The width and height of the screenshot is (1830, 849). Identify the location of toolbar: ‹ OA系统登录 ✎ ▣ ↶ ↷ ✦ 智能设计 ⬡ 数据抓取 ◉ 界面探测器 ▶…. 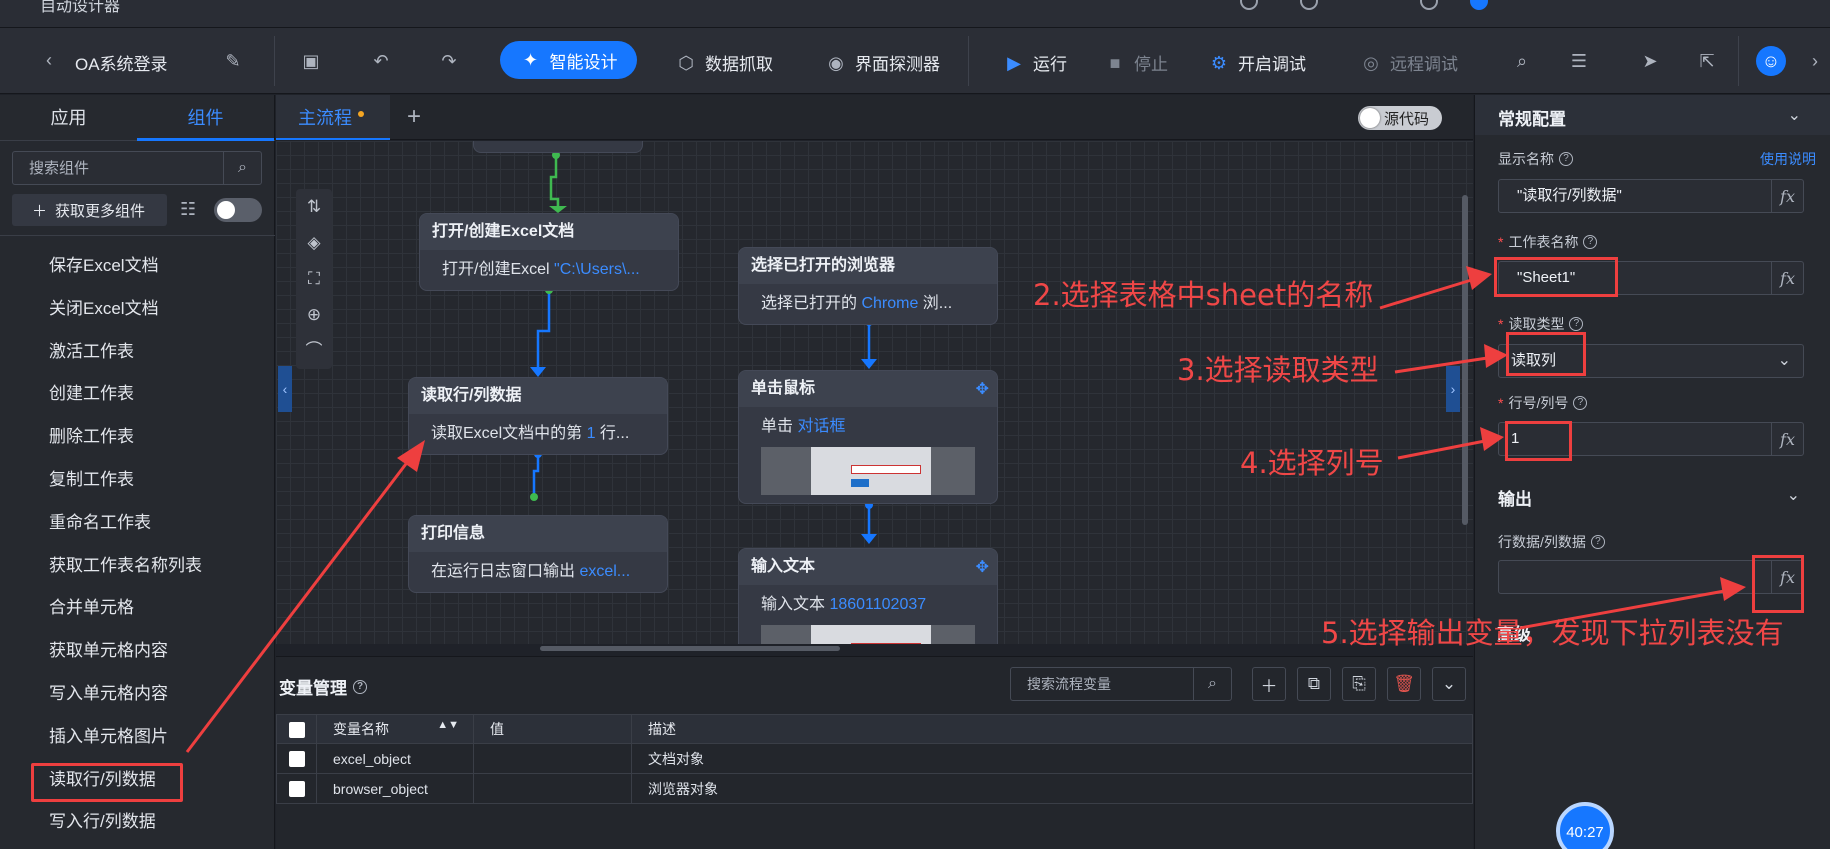
(915, 61).